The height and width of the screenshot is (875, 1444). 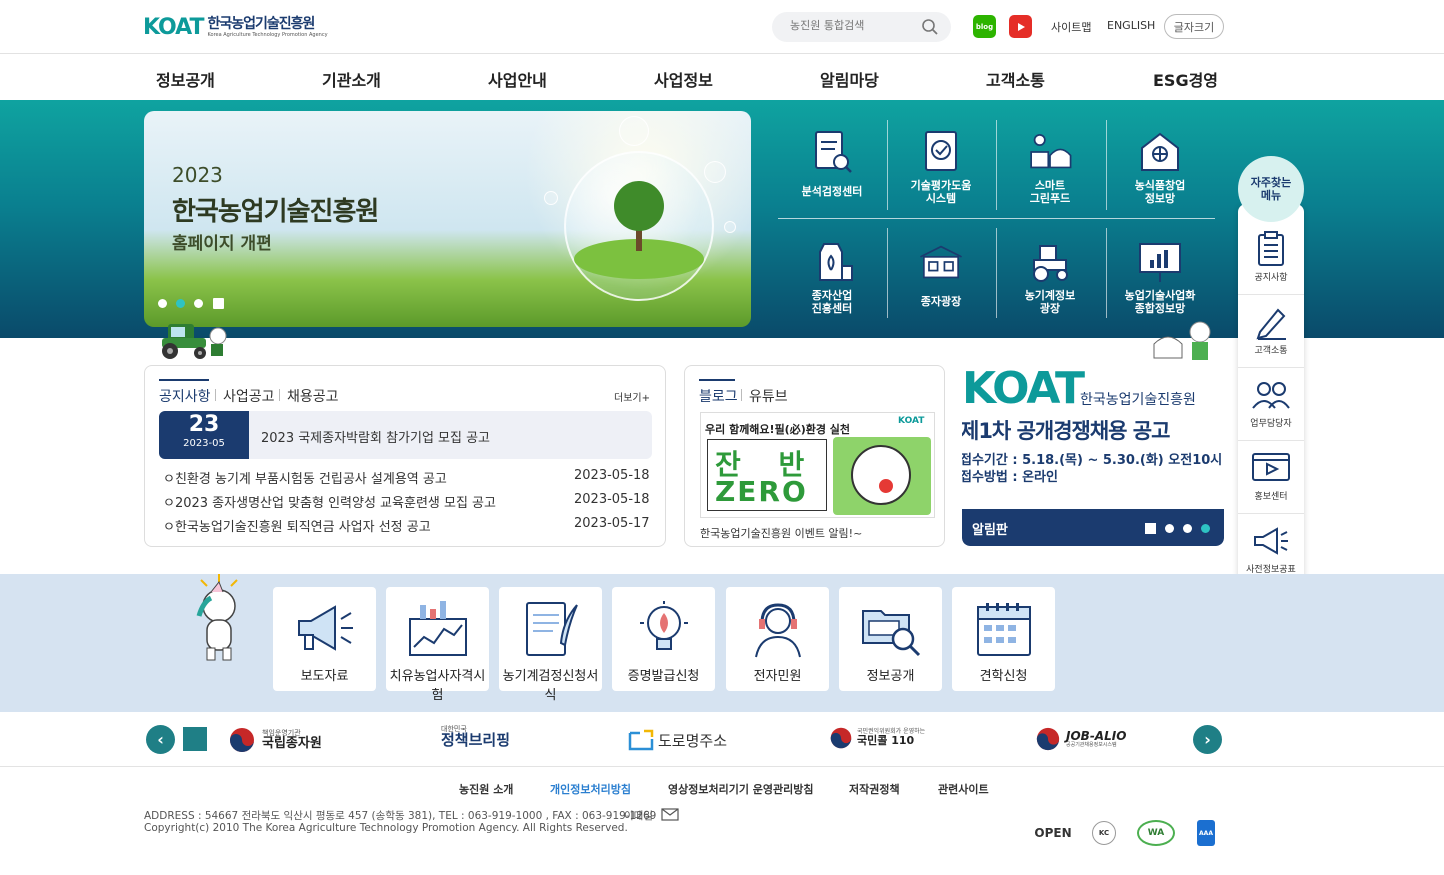 What do you see at coordinates (817, 465) in the screenshot?
I see `blog-thumbnail: 우리 함께해요!필(必)환경 실천 KOAT 잔 반 ZERO` at bounding box center [817, 465].